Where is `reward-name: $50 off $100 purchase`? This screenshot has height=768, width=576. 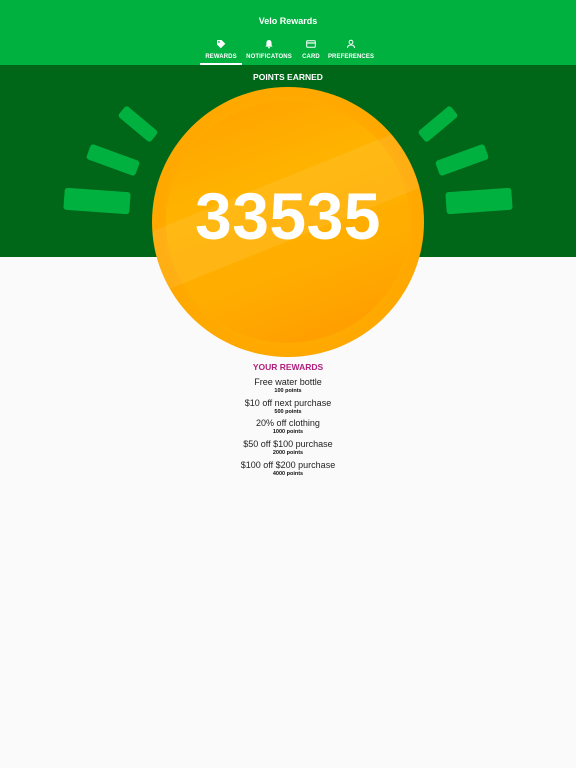 reward-name: $50 off $100 purchase is located at coordinates (288, 444).